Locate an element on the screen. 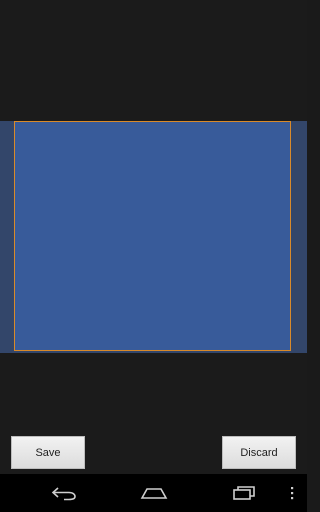  back-button is located at coordinates (64, 493).